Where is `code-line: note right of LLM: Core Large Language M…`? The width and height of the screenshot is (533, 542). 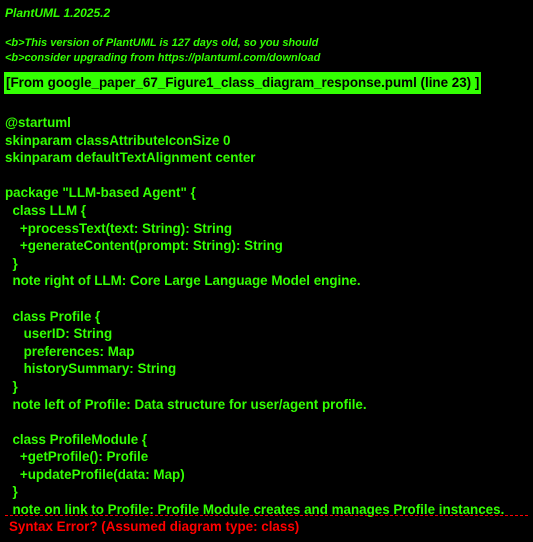 code-line: note right of LLM: Core Large Language M… is located at coordinates (183, 281).